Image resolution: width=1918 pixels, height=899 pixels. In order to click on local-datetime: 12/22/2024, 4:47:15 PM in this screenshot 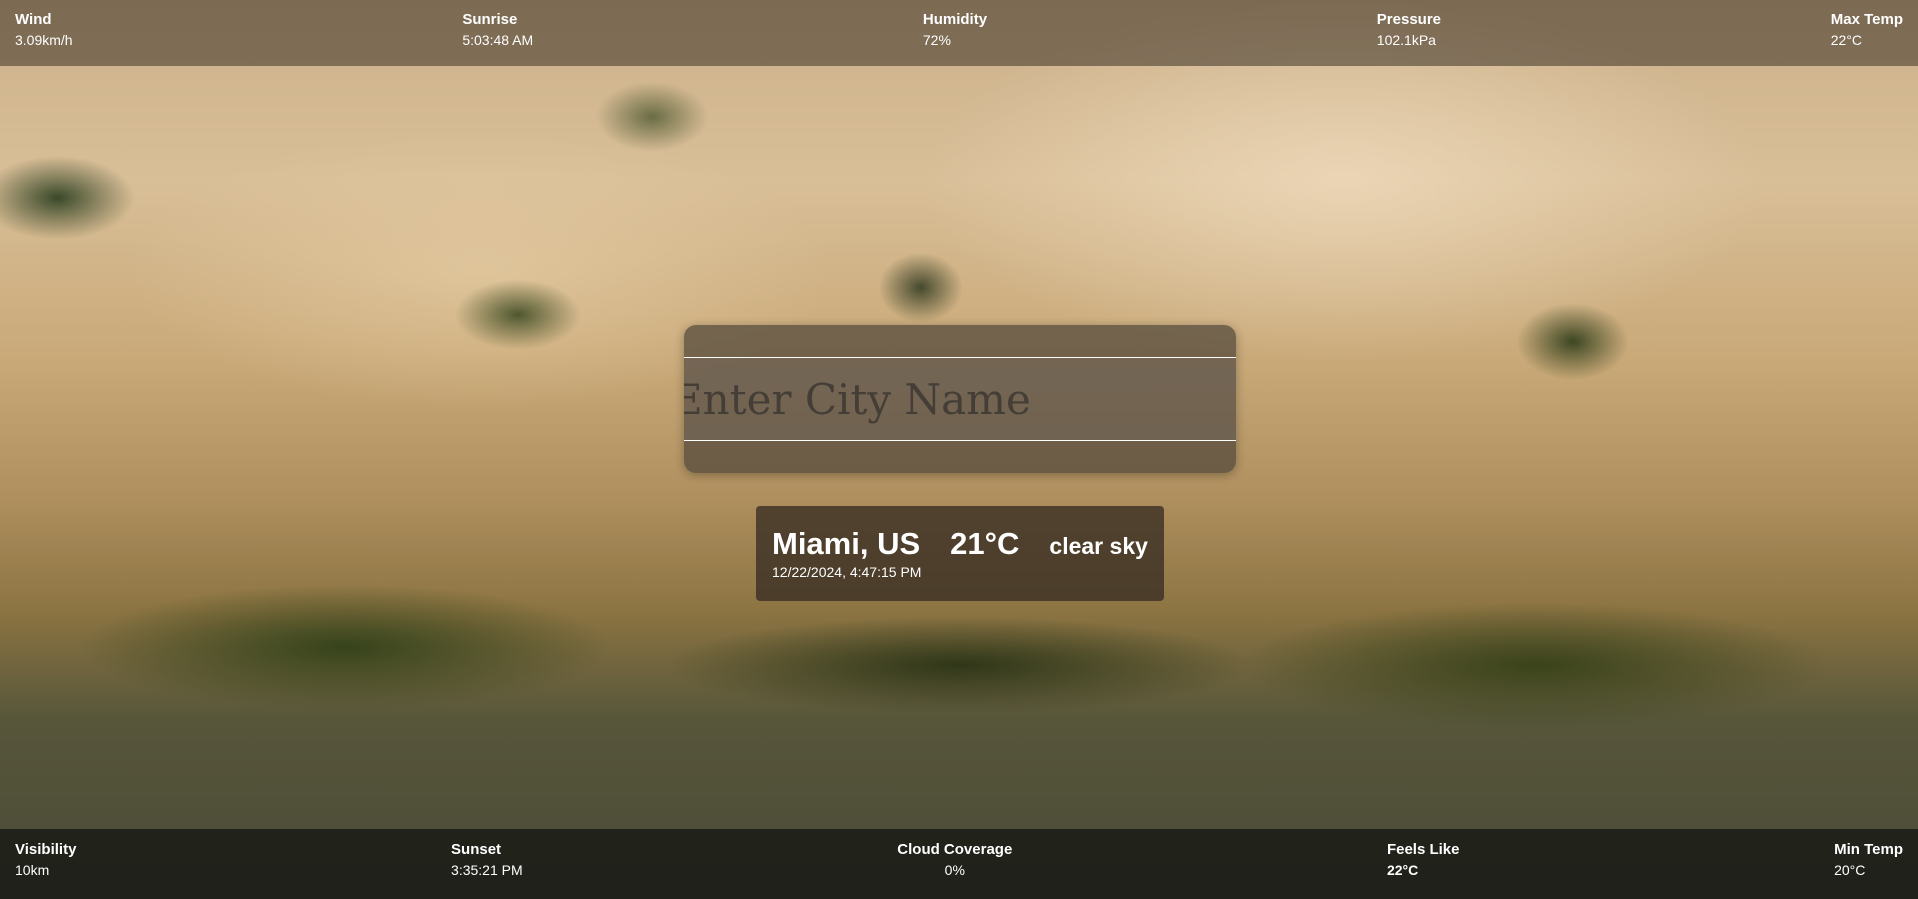, I will do `click(847, 572)`.